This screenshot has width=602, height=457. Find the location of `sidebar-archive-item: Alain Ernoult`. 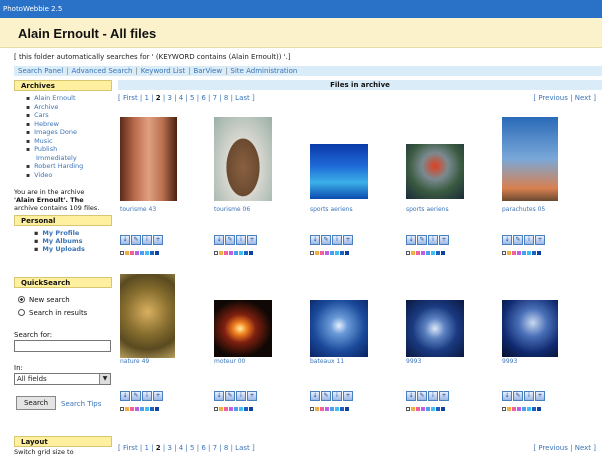

sidebar-archive-item: Alain Ernoult is located at coordinates (54, 98).